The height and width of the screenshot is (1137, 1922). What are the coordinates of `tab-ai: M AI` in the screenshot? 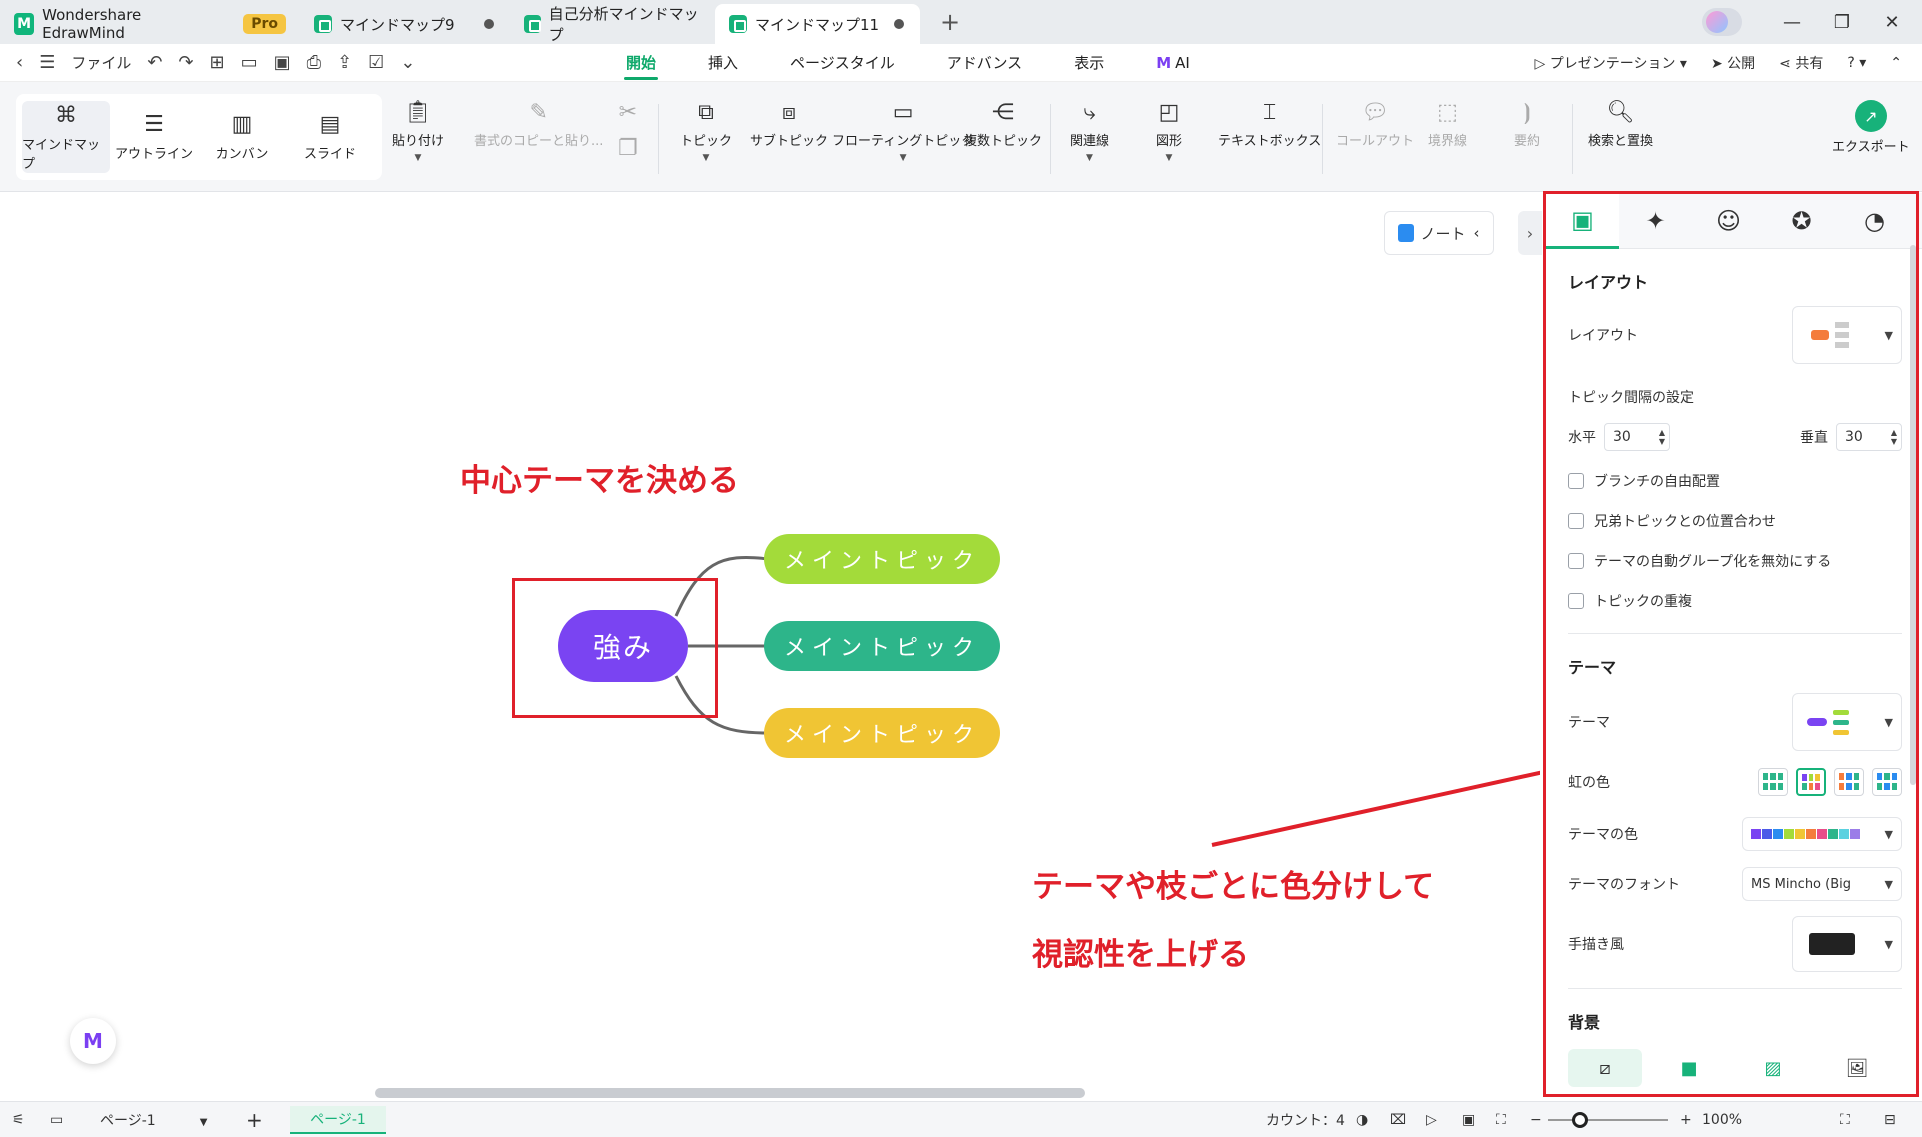 It's located at (1173, 63).